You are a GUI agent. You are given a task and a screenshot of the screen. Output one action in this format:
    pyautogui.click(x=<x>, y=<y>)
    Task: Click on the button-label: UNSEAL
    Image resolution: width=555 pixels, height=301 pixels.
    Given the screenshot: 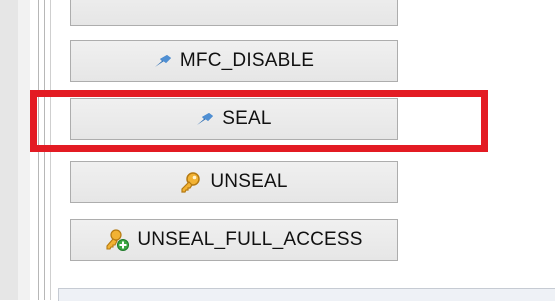 What is the action you would take?
    pyautogui.click(x=249, y=181)
    